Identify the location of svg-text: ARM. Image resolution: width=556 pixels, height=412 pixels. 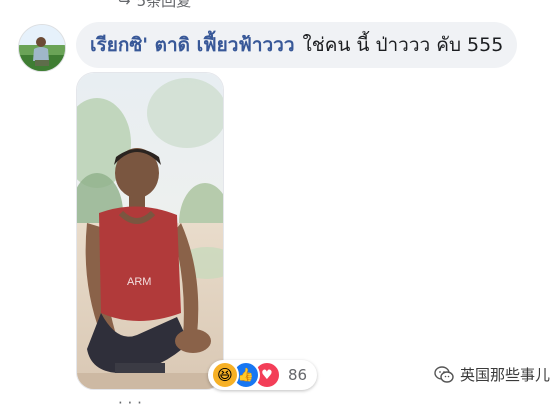
(139, 282).